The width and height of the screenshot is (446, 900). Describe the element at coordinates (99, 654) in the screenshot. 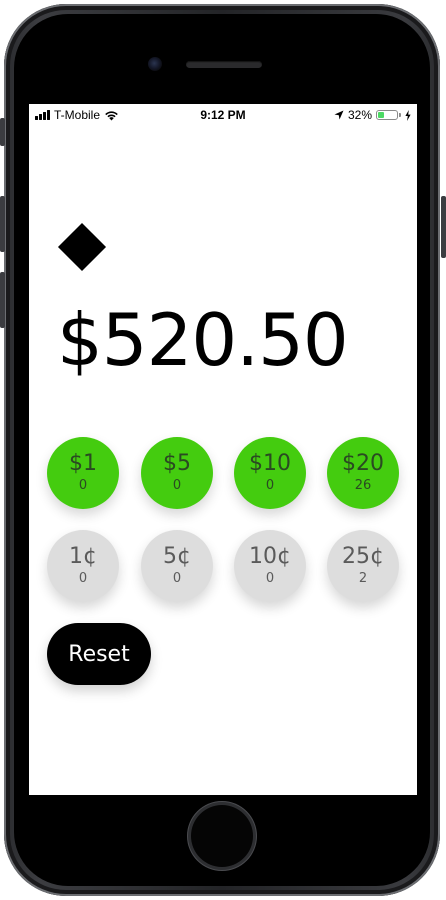

I see `reset-button: Reset` at that location.